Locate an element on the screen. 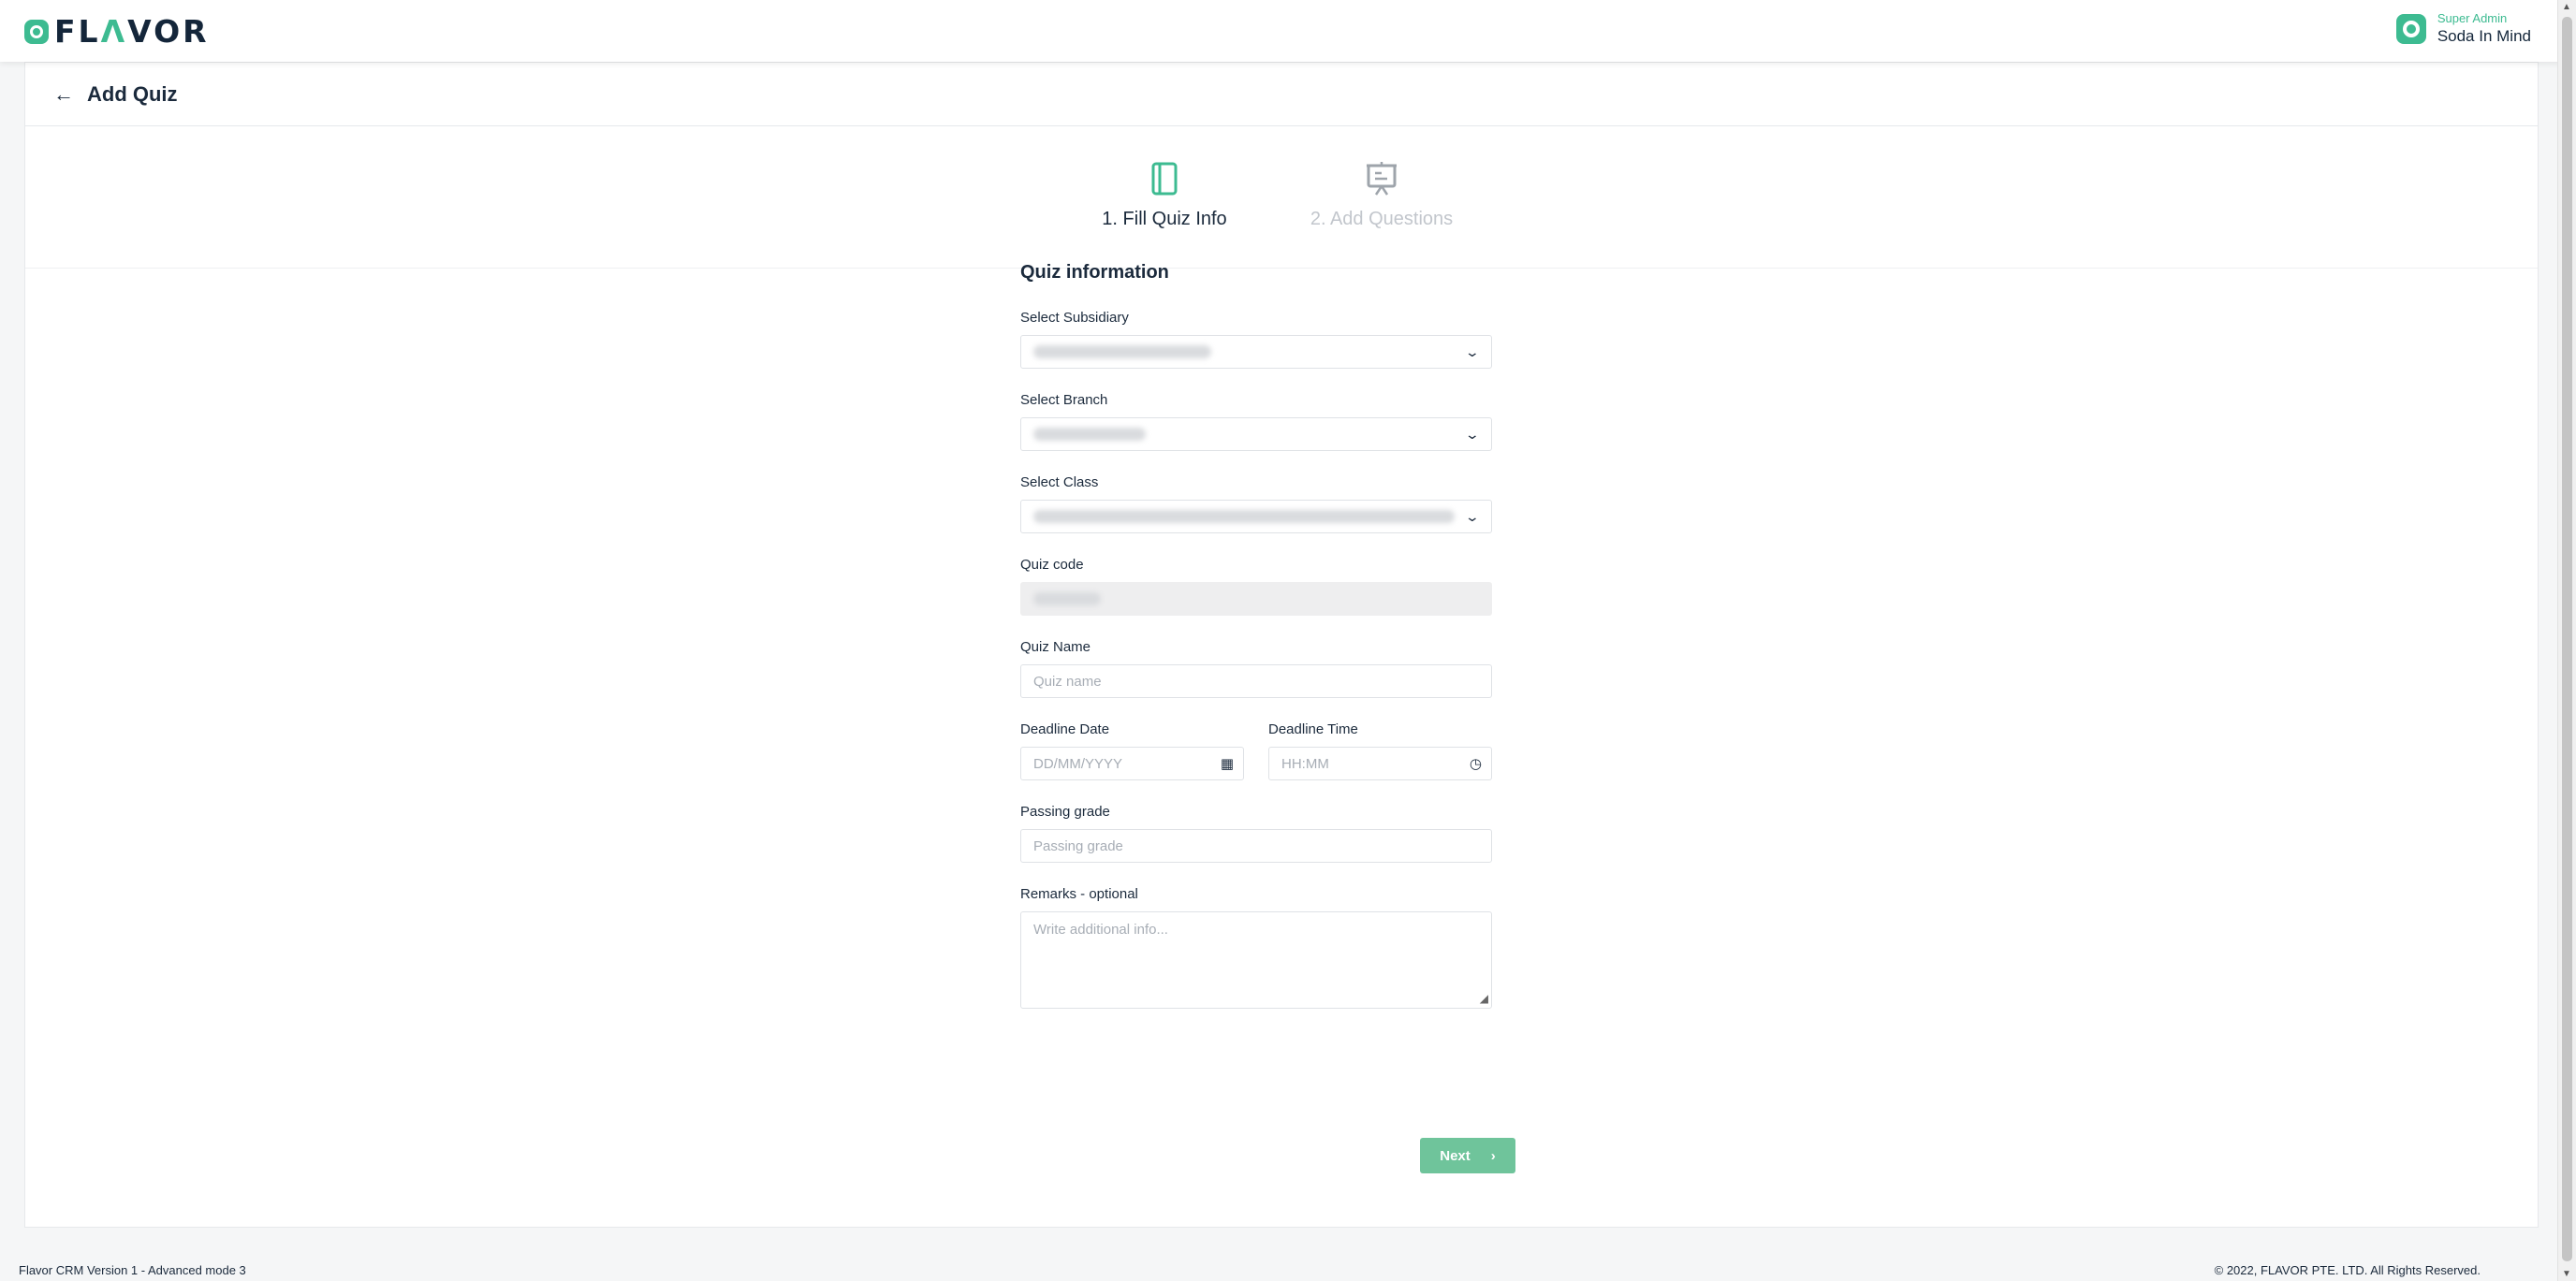 Image resolution: width=2576 pixels, height=1281 pixels. class-label: Select Class is located at coordinates (1059, 482).